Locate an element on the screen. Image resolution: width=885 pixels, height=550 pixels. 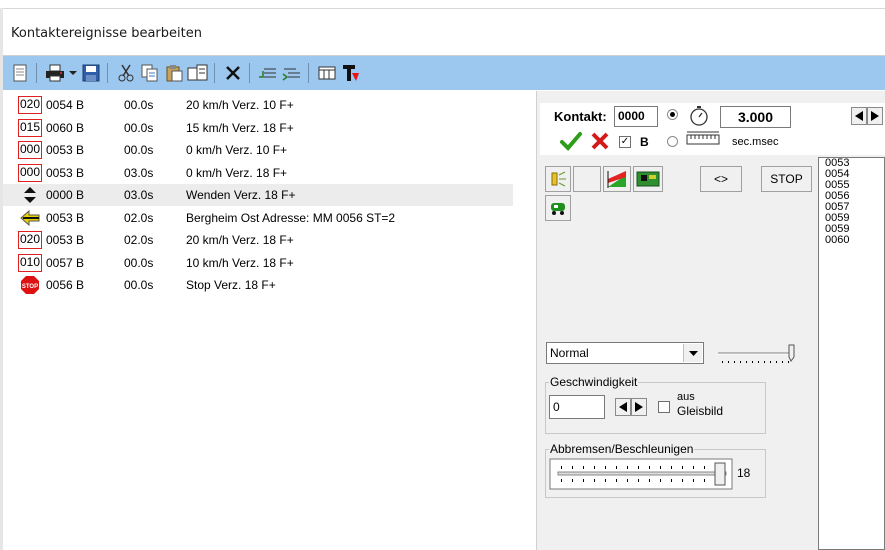
cut-icon is located at coordinates (126, 73).